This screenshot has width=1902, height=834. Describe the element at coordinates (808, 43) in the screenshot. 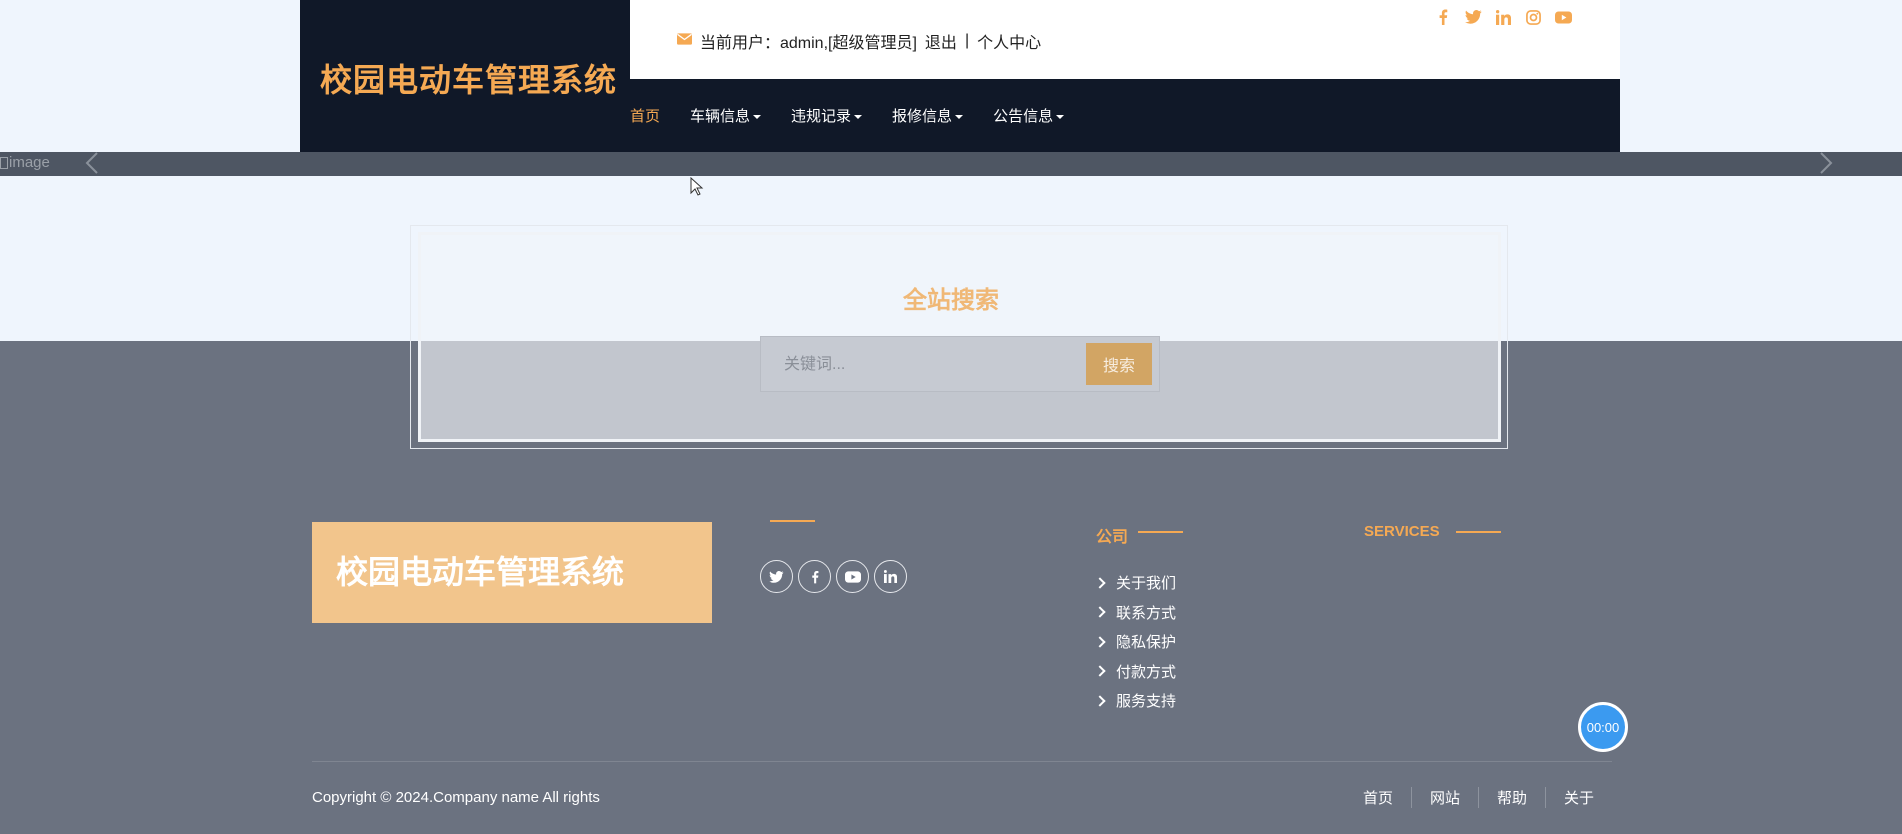

I see `current-user-text: 当前用户：admin,[超级管理员]` at that location.